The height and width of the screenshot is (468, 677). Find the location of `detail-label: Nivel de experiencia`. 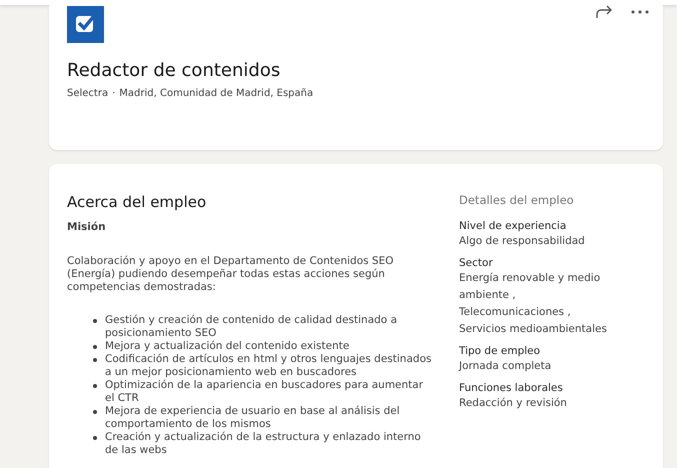

detail-label: Nivel de experiencia is located at coordinates (513, 226).